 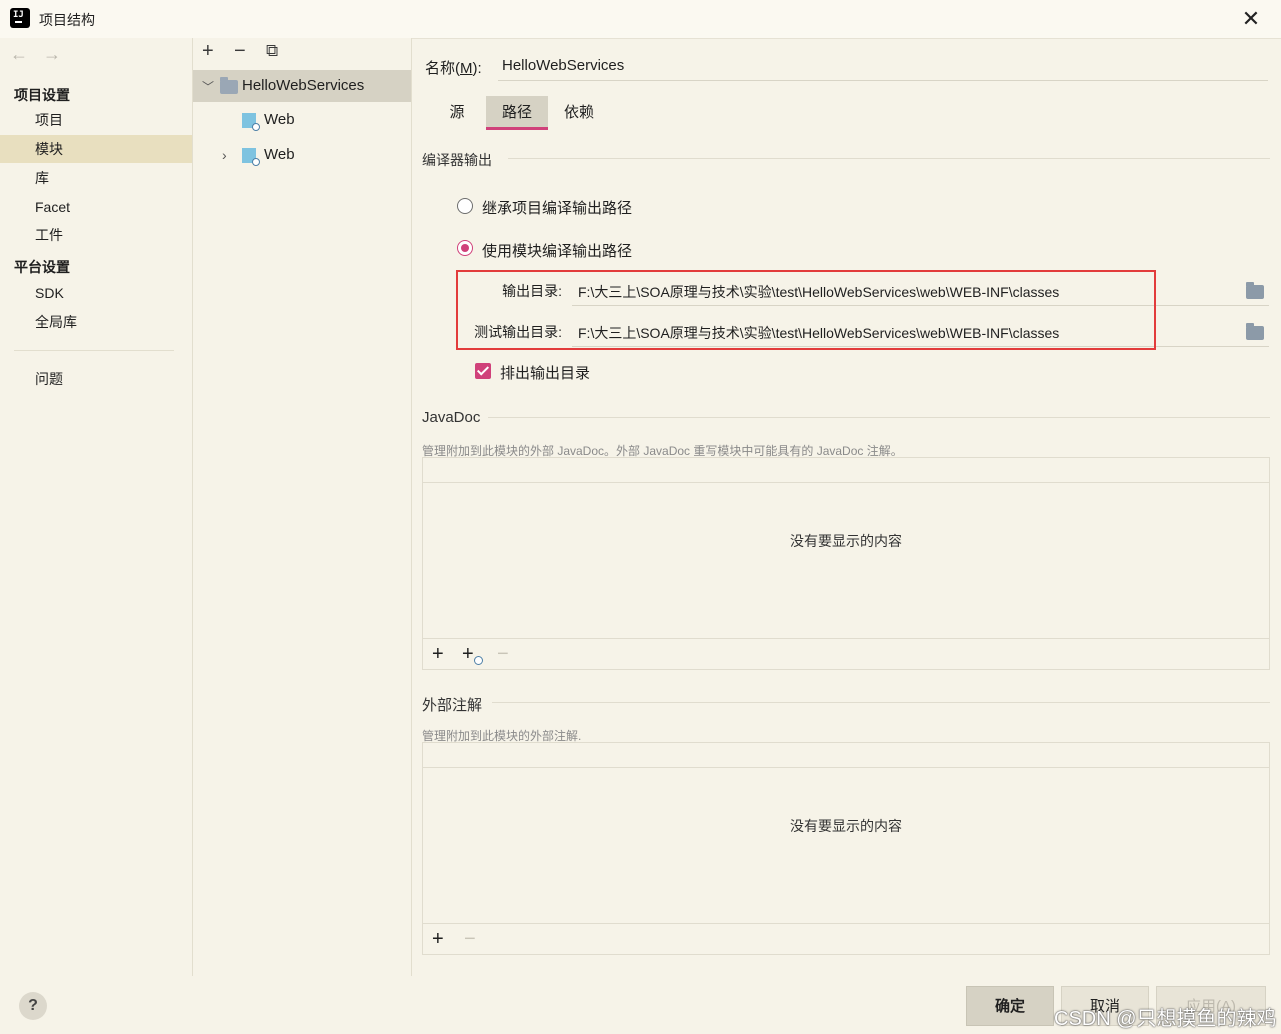 I want to click on add-javadoc-url-icon: +, so click(x=468, y=654).